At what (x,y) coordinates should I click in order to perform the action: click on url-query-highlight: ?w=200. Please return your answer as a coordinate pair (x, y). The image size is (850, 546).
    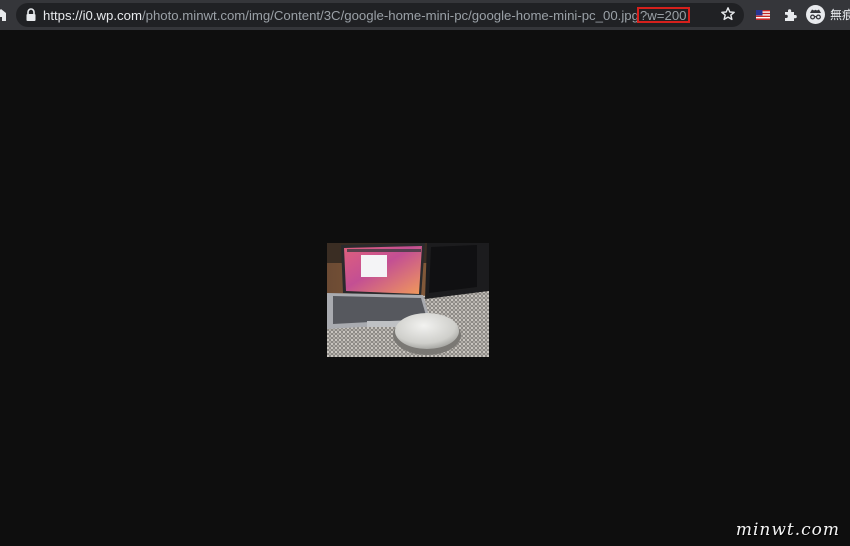
    Looking at the image, I should click on (663, 15).